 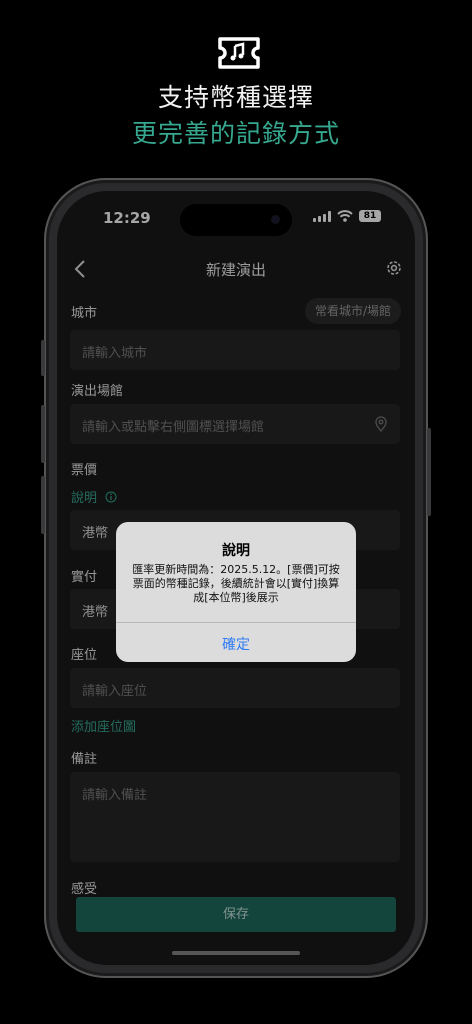 What do you see at coordinates (235, 133) in the screenshot?
I see `promo-subtitle: 更完善的記錄方式` at bounding box center [235, 133].